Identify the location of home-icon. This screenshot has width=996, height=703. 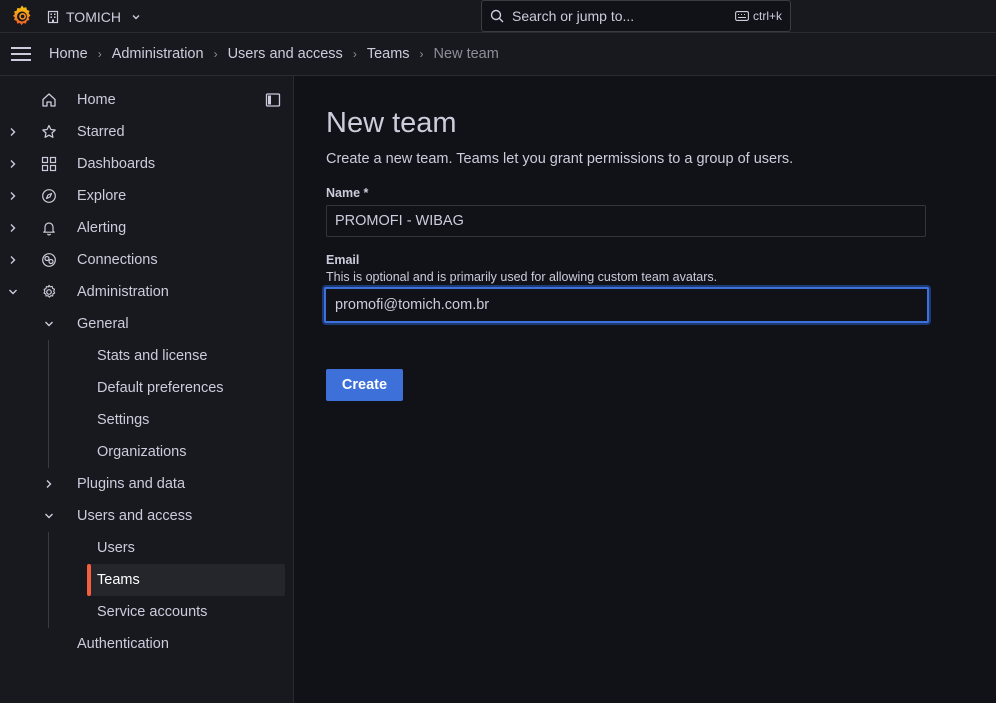
(49, 100).